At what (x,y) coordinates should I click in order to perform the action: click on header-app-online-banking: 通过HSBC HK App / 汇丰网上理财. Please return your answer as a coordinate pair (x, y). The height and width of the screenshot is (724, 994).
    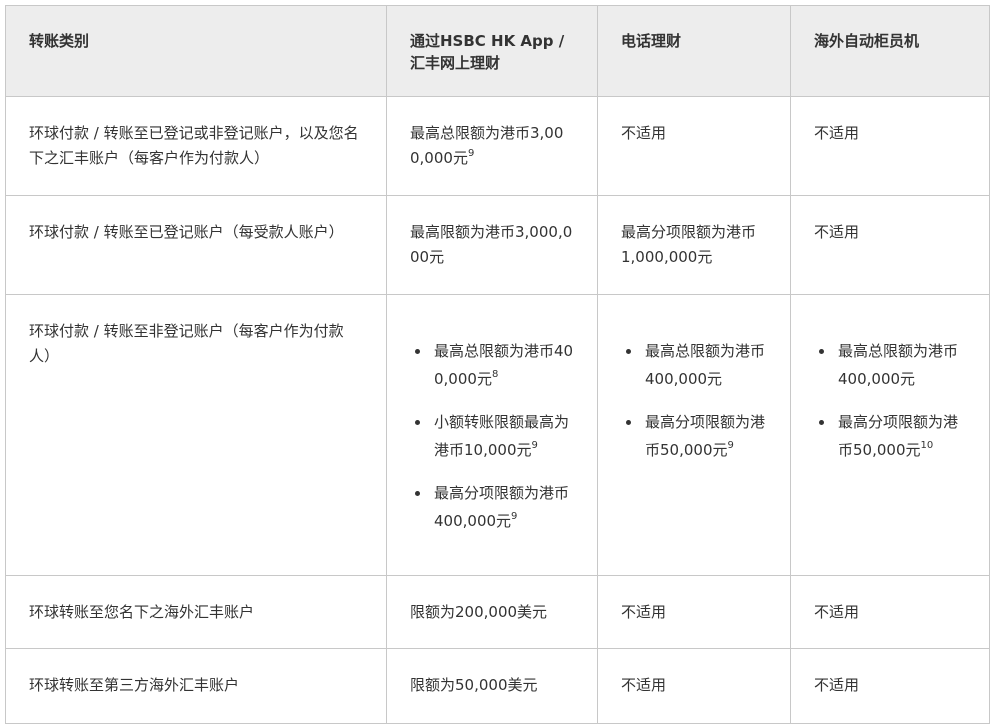
    Looking at the image, I should click on (492, 51).